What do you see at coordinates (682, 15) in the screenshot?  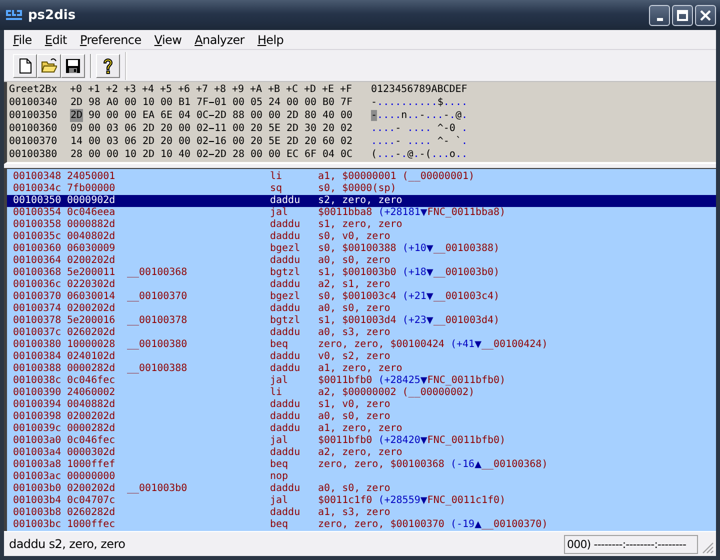 I see `maximize-button` at bounding box center [682, 15].